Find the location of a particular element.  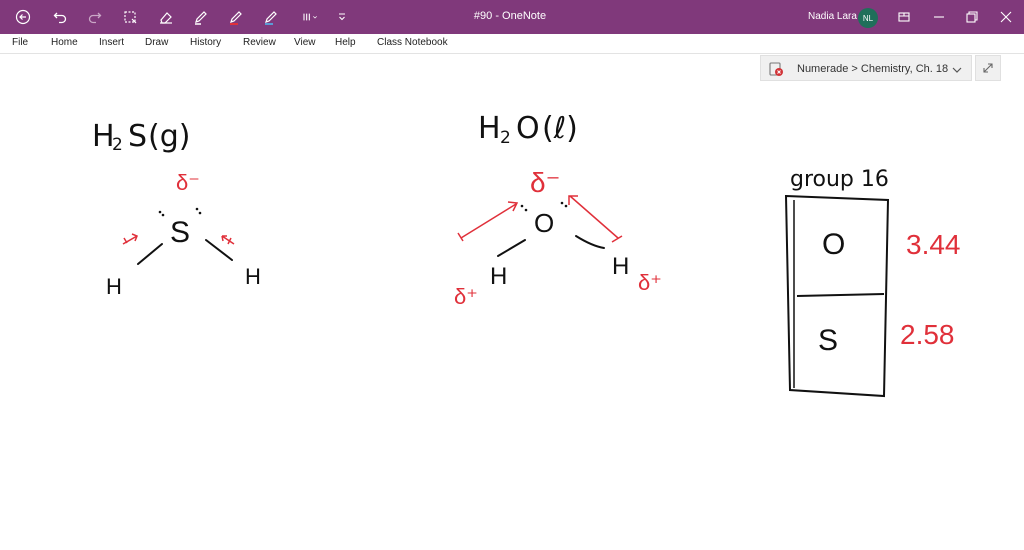

electronegativity-s: 2.58 is located at coordinates (927, 334).